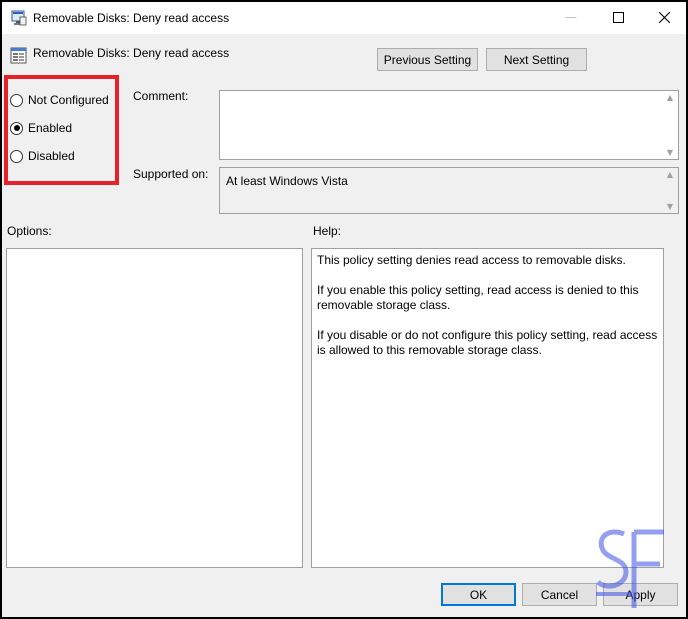 This screenshot has width=688, height=619. What do you see at coordinates (571, 17) in the screenshot?
I see `minimize-button: —` at bounding box center [571, 17].